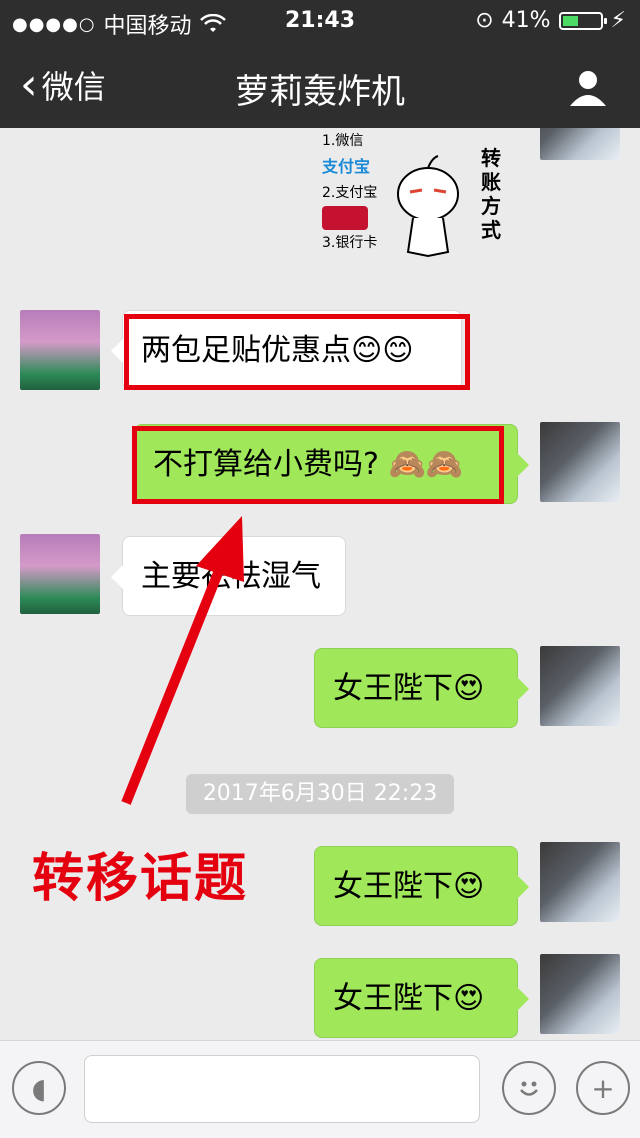 This screenshot has height=1138, width=640. I want to click on rotation-lock-icon: ⊙, so click(484, 20).